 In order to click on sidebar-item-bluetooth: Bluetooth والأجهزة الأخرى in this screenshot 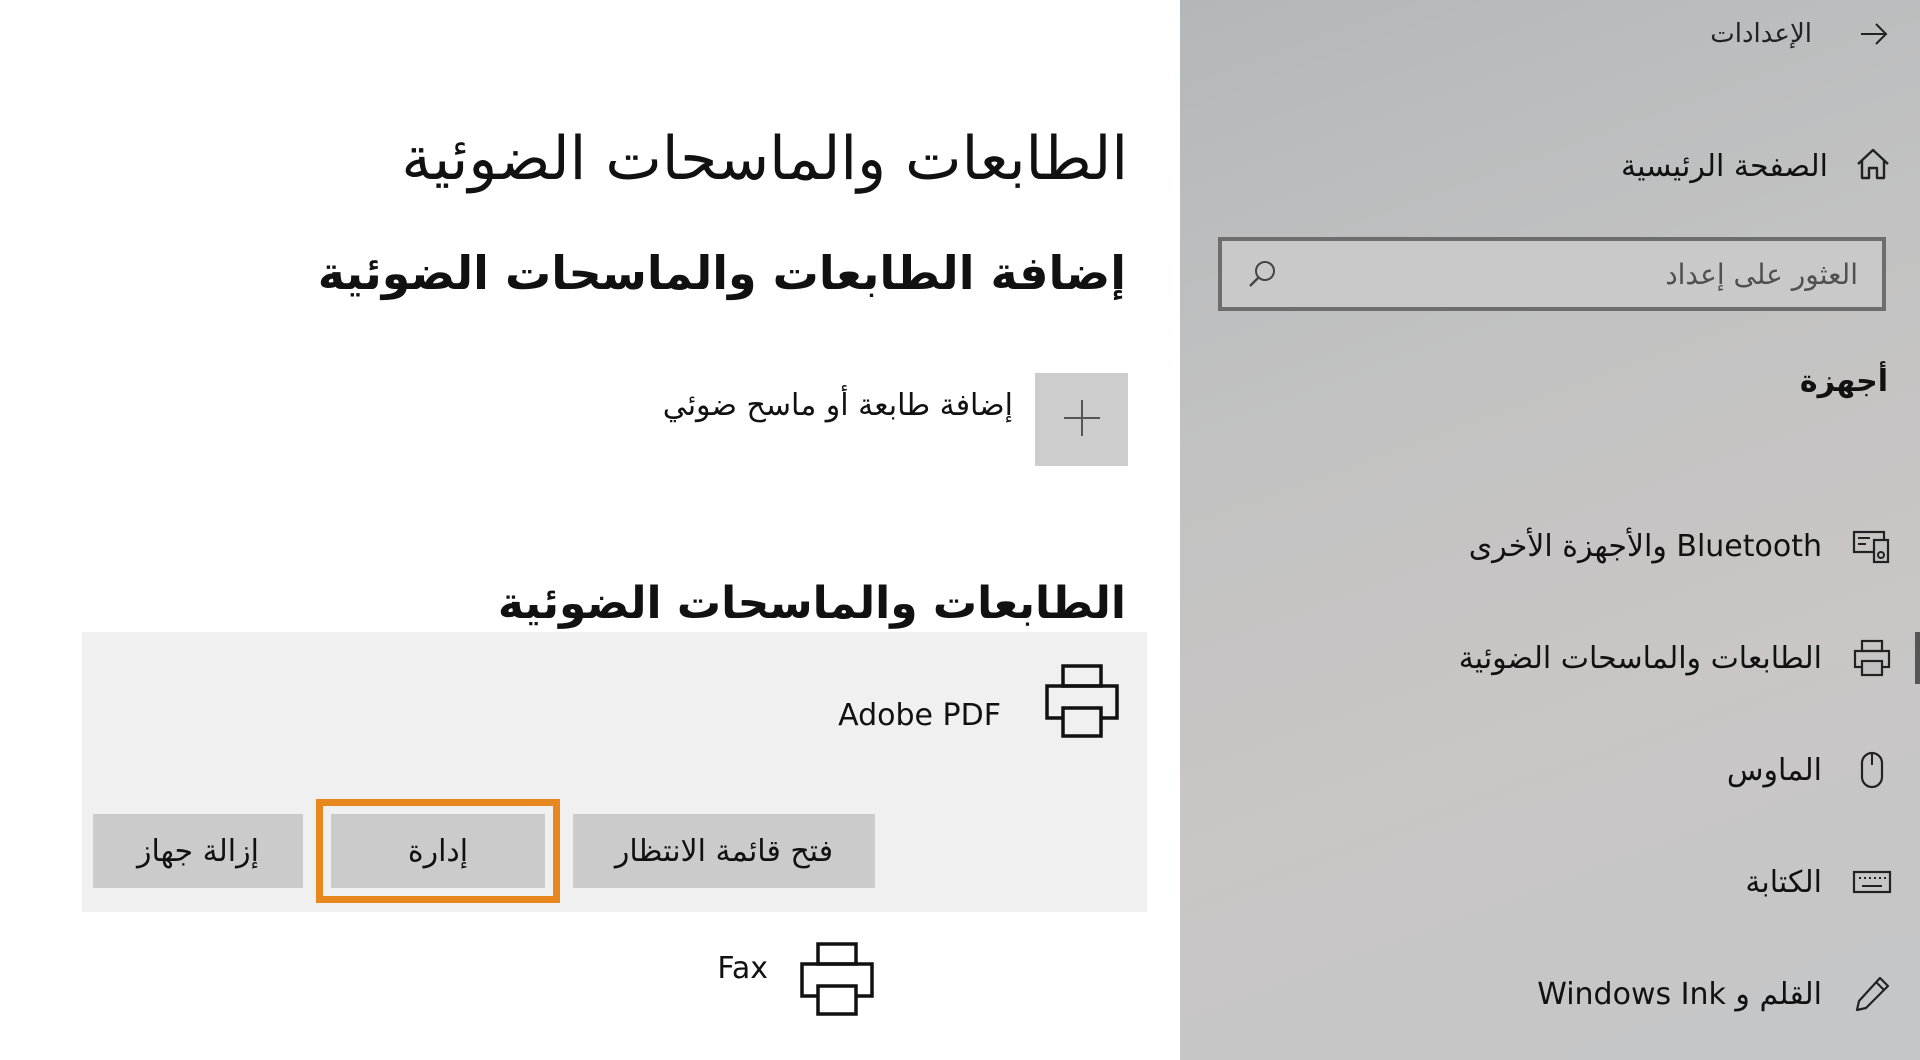, I will do `click(1536, 546)`.